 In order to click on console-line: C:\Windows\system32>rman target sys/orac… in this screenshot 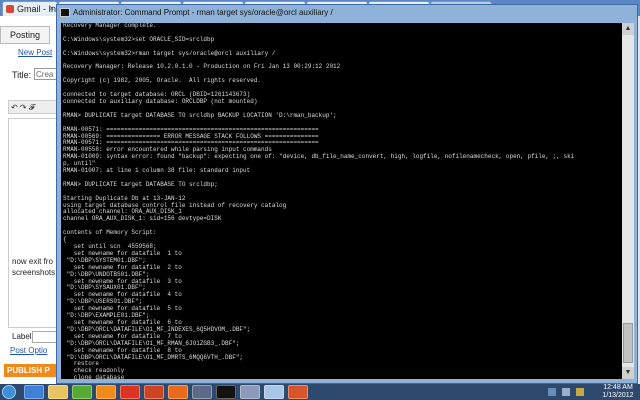, I will do `click(169, 53)`.